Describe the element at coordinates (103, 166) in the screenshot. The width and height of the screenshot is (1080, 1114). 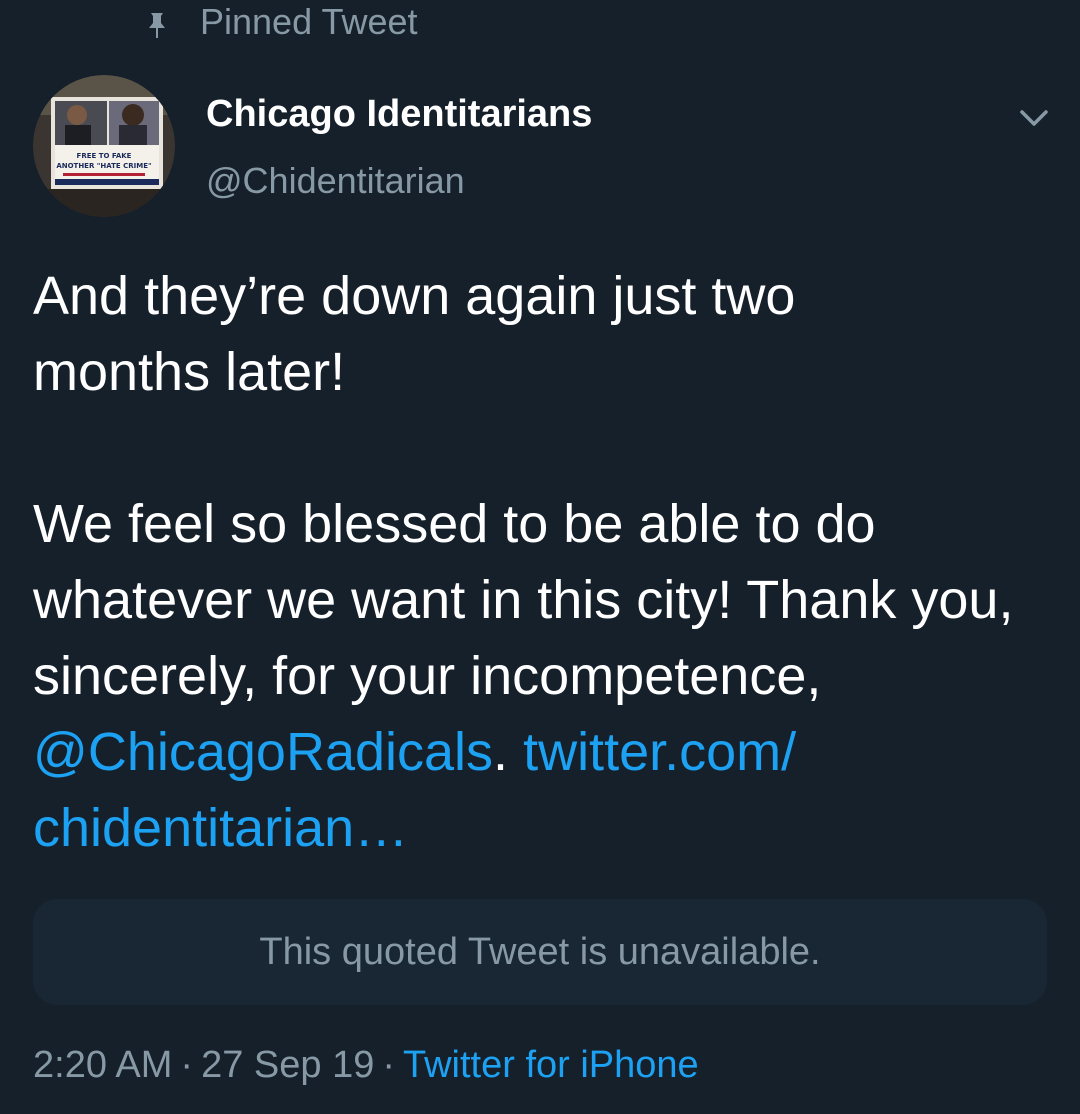
I see `svg-text: ANOTHER "HATE CRIME"` at that location.